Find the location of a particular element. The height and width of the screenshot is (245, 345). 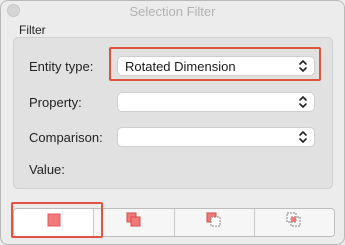

title-bar: Selection Filter is located at coordinates (172, 11).